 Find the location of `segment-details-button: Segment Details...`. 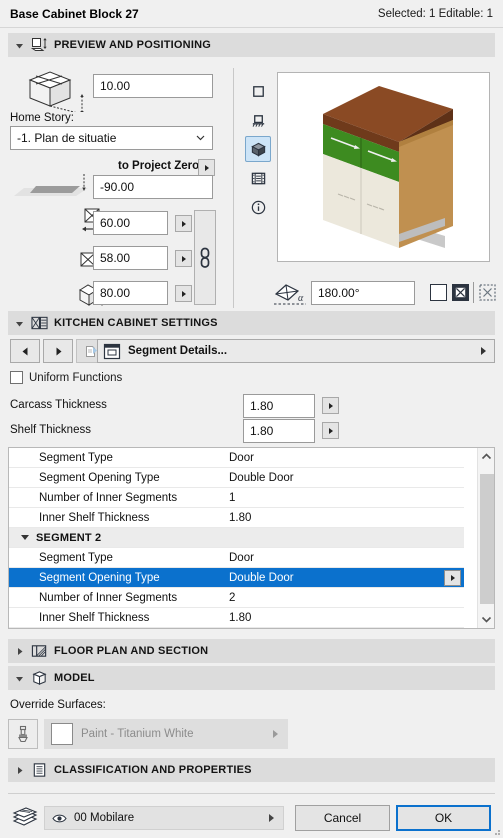

segment-details-button: Segment Details... is located at coordinates (296, 351).